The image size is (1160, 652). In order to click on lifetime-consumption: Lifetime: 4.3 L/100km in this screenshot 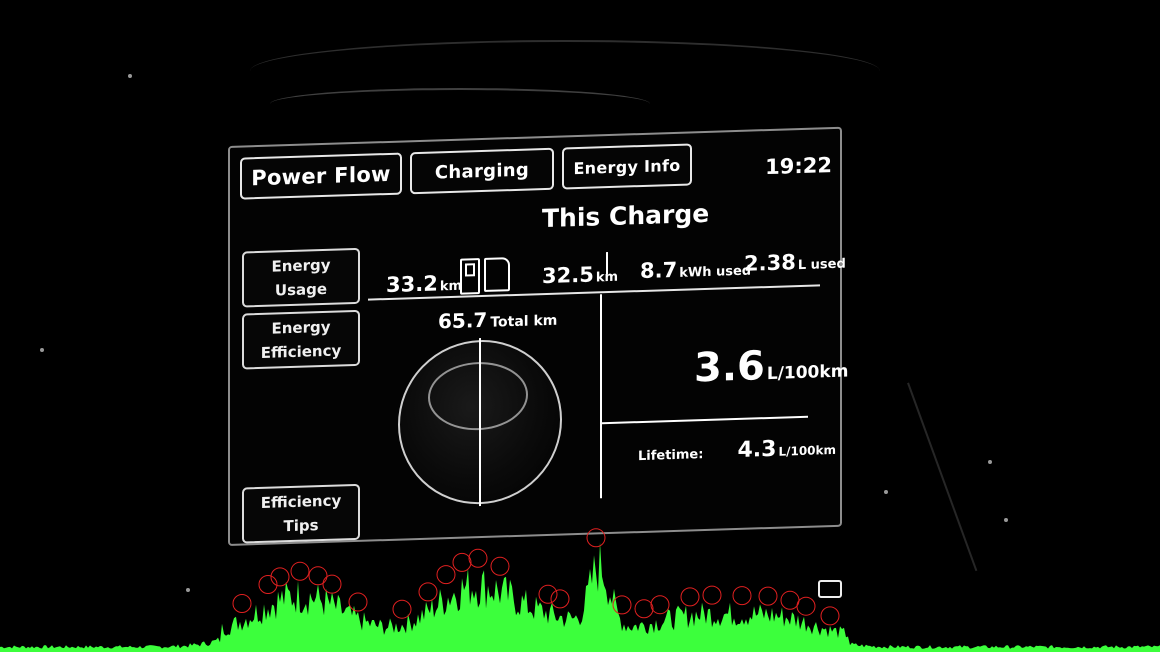, I will do `click(737, 450)`.